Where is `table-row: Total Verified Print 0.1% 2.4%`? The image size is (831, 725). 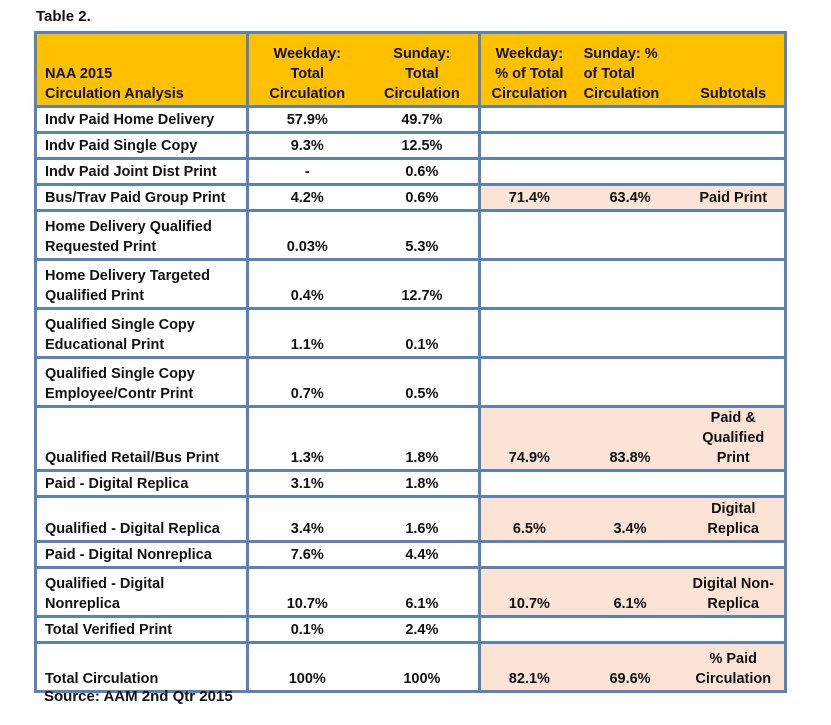 table-row: Total Verified Print 0.1% 2.4% is located at coordinates (410, 629).